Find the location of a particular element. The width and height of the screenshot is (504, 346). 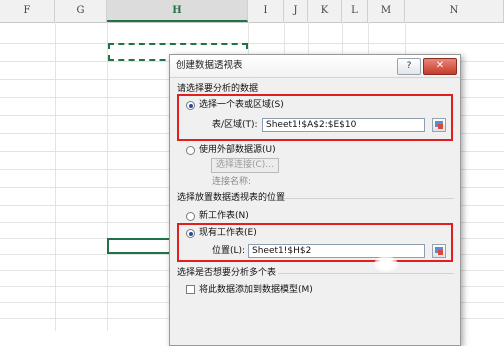

column-header-f: F is located at coordinates (27, 11).